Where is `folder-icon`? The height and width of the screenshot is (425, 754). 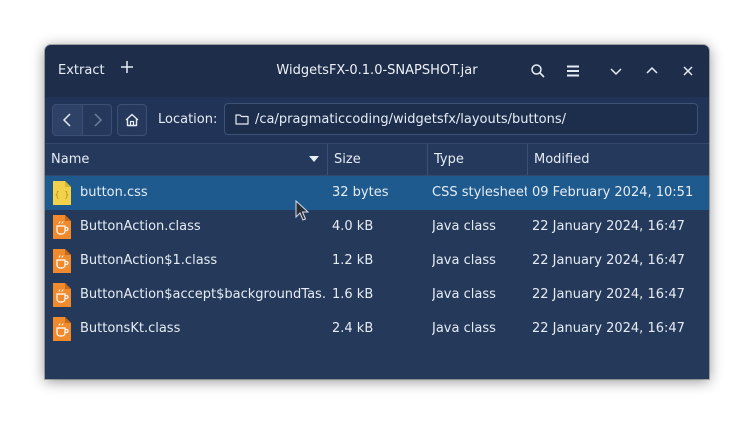 folder-icon is located at coordinates (242, 119).